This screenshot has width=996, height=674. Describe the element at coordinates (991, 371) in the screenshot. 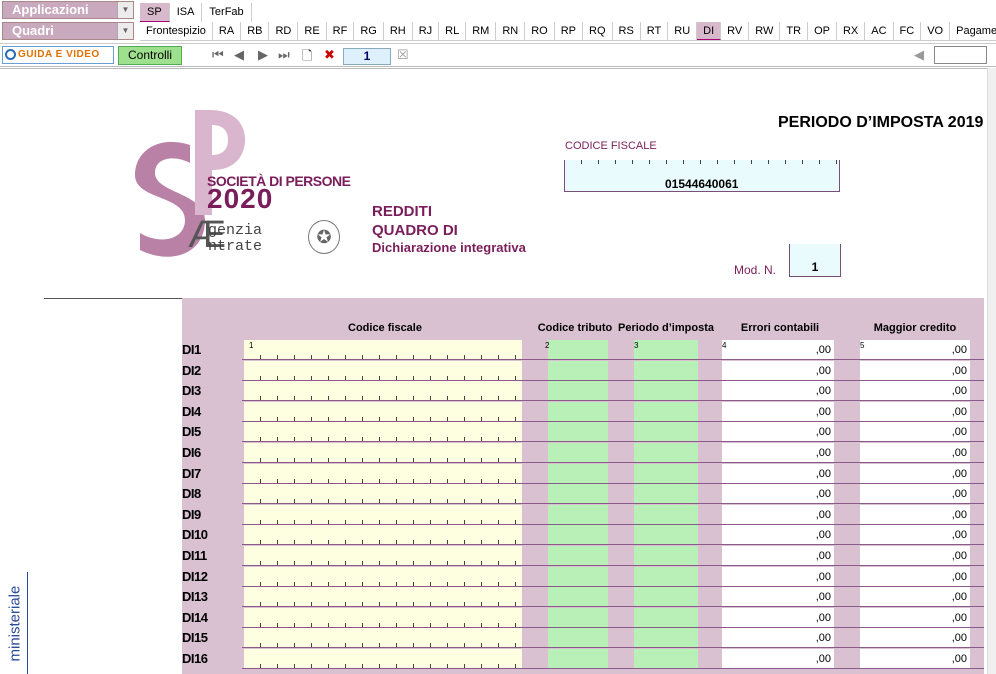

I see `vertical-scrollbar` at that location.